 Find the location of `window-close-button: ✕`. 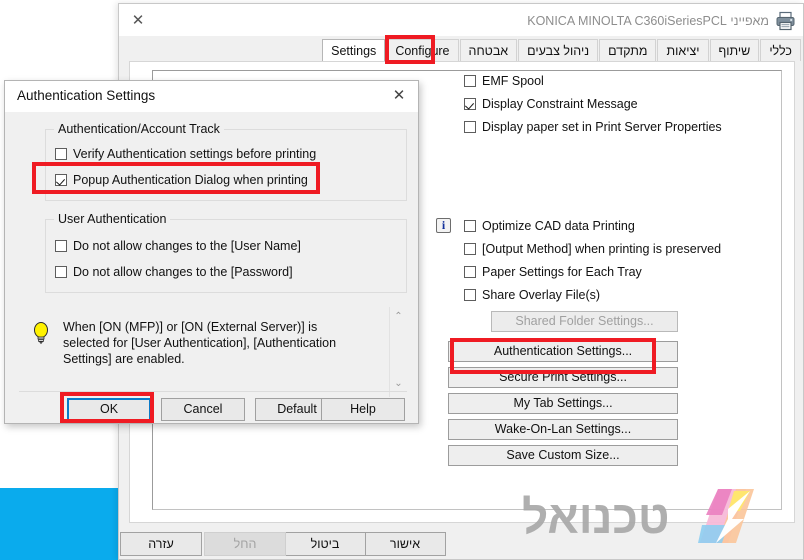

window-close-button: ✕ is located at coordinates (138, 21).